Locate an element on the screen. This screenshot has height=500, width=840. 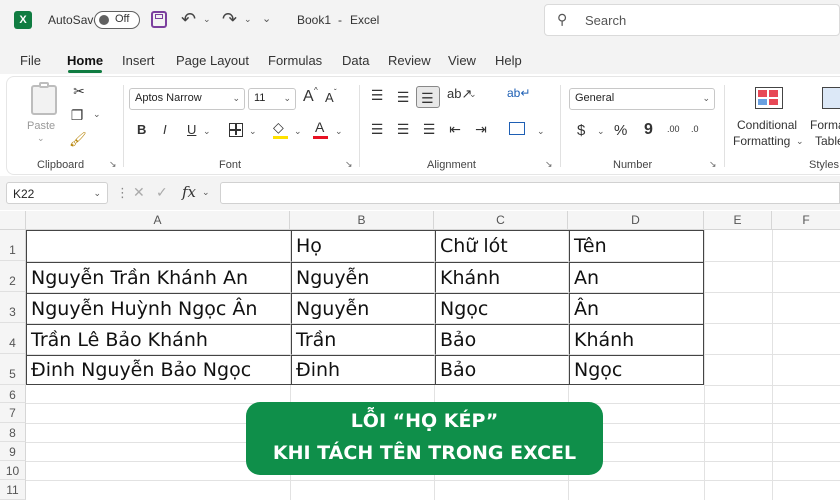
undo-icon: ↶ is located at coordinates (188, 19).